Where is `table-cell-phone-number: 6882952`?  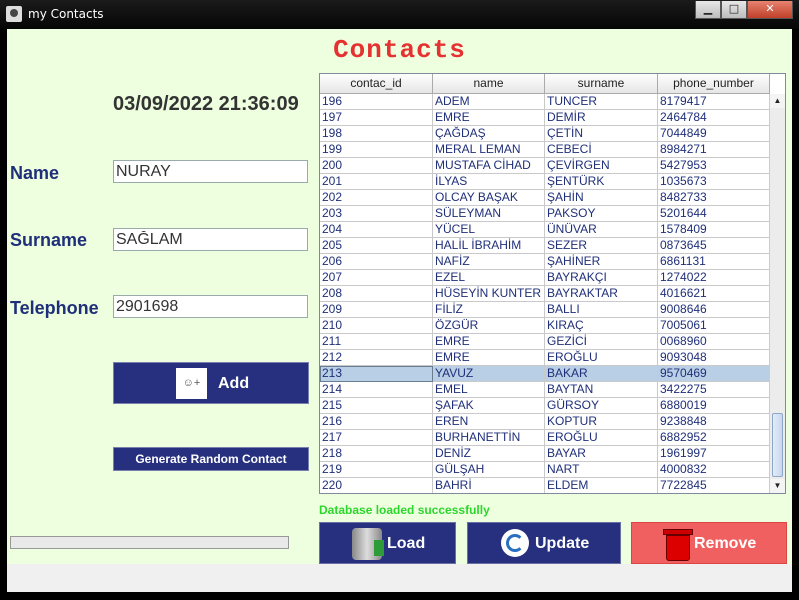 table-cell-phone-number: 6882952 is located at coordinates (714, 438).